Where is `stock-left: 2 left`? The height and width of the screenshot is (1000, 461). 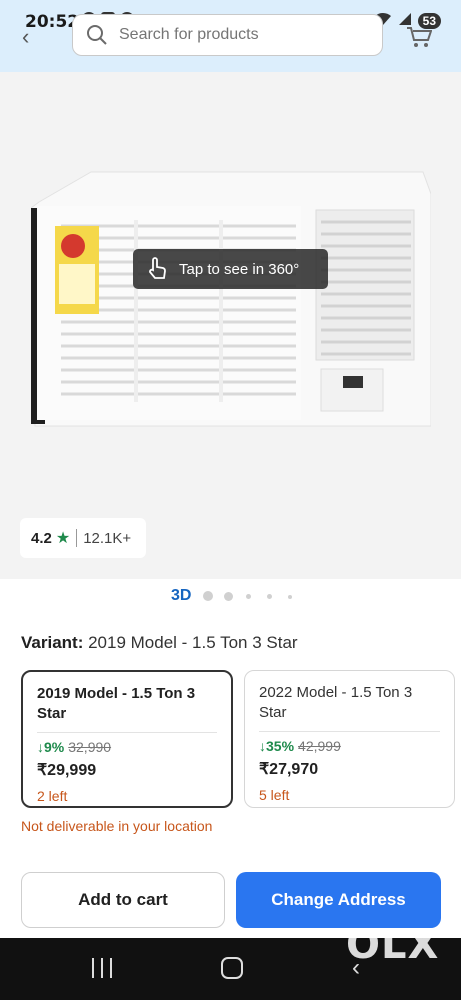 stock-left: 2 left is located at coordinates (52, 796).